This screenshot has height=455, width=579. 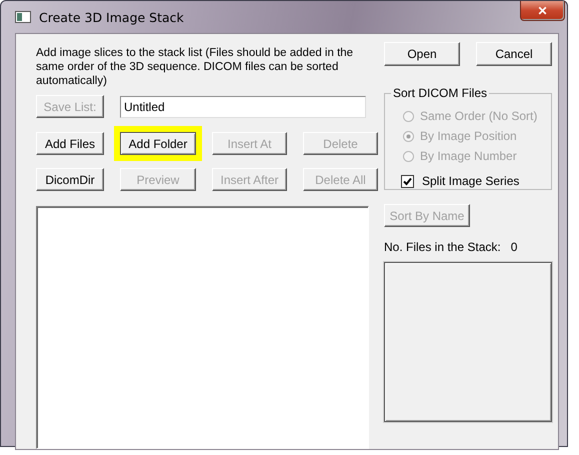 I want to click on action-button: Add Folder, so click(x=158, y=143).